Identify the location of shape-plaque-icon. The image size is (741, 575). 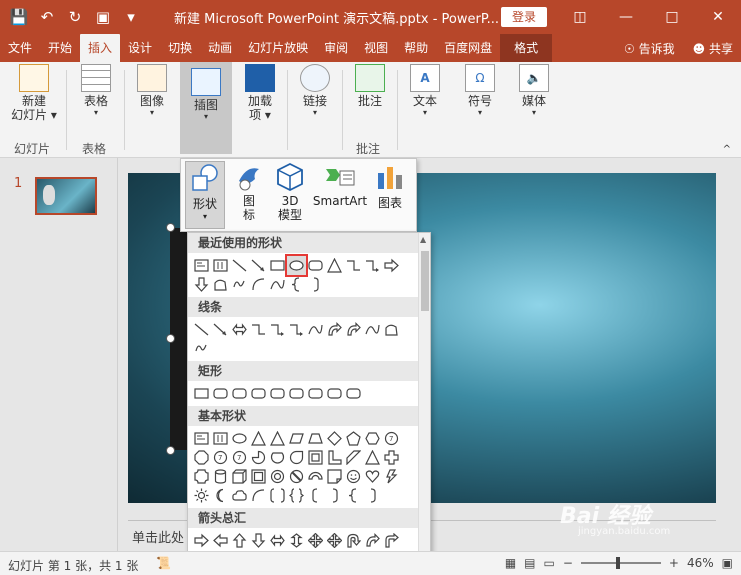
(201, 476).